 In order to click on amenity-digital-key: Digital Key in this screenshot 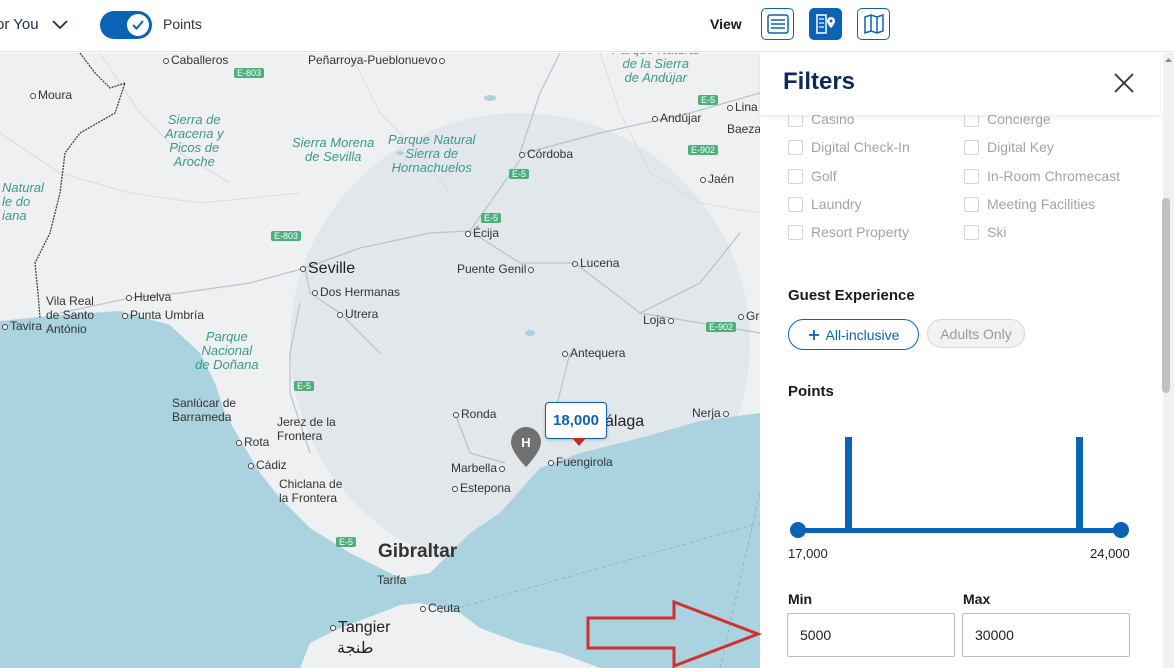, I will do `click(1009, 147)`.